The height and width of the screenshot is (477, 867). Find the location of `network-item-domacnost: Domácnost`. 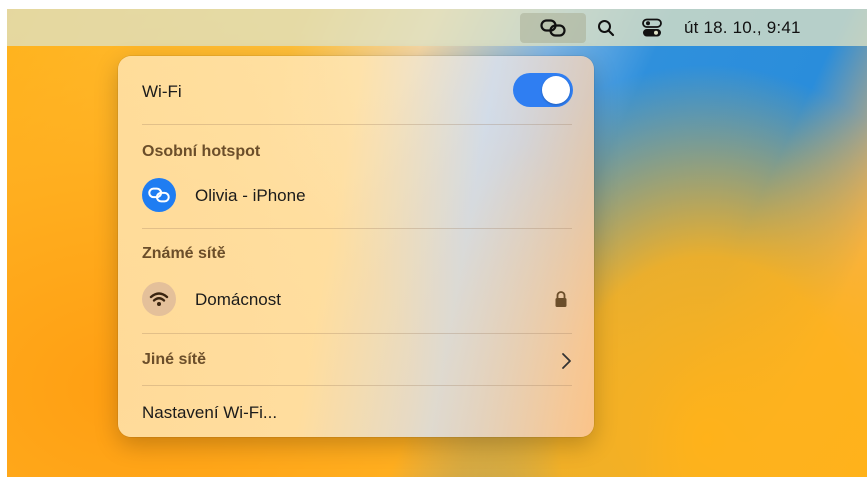

network-item-domacnost: Domácnost is located at coordinates (238, 300).